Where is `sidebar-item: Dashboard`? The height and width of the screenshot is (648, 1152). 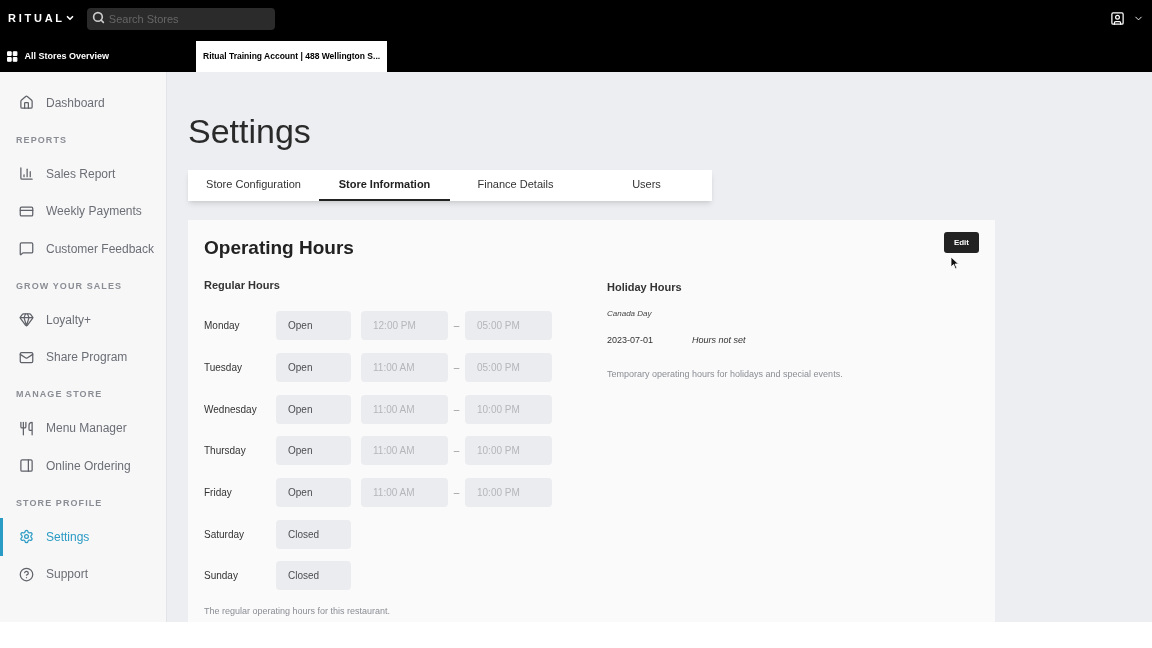 sidebar-item: Dashboard is located at coordinates (83, 103).